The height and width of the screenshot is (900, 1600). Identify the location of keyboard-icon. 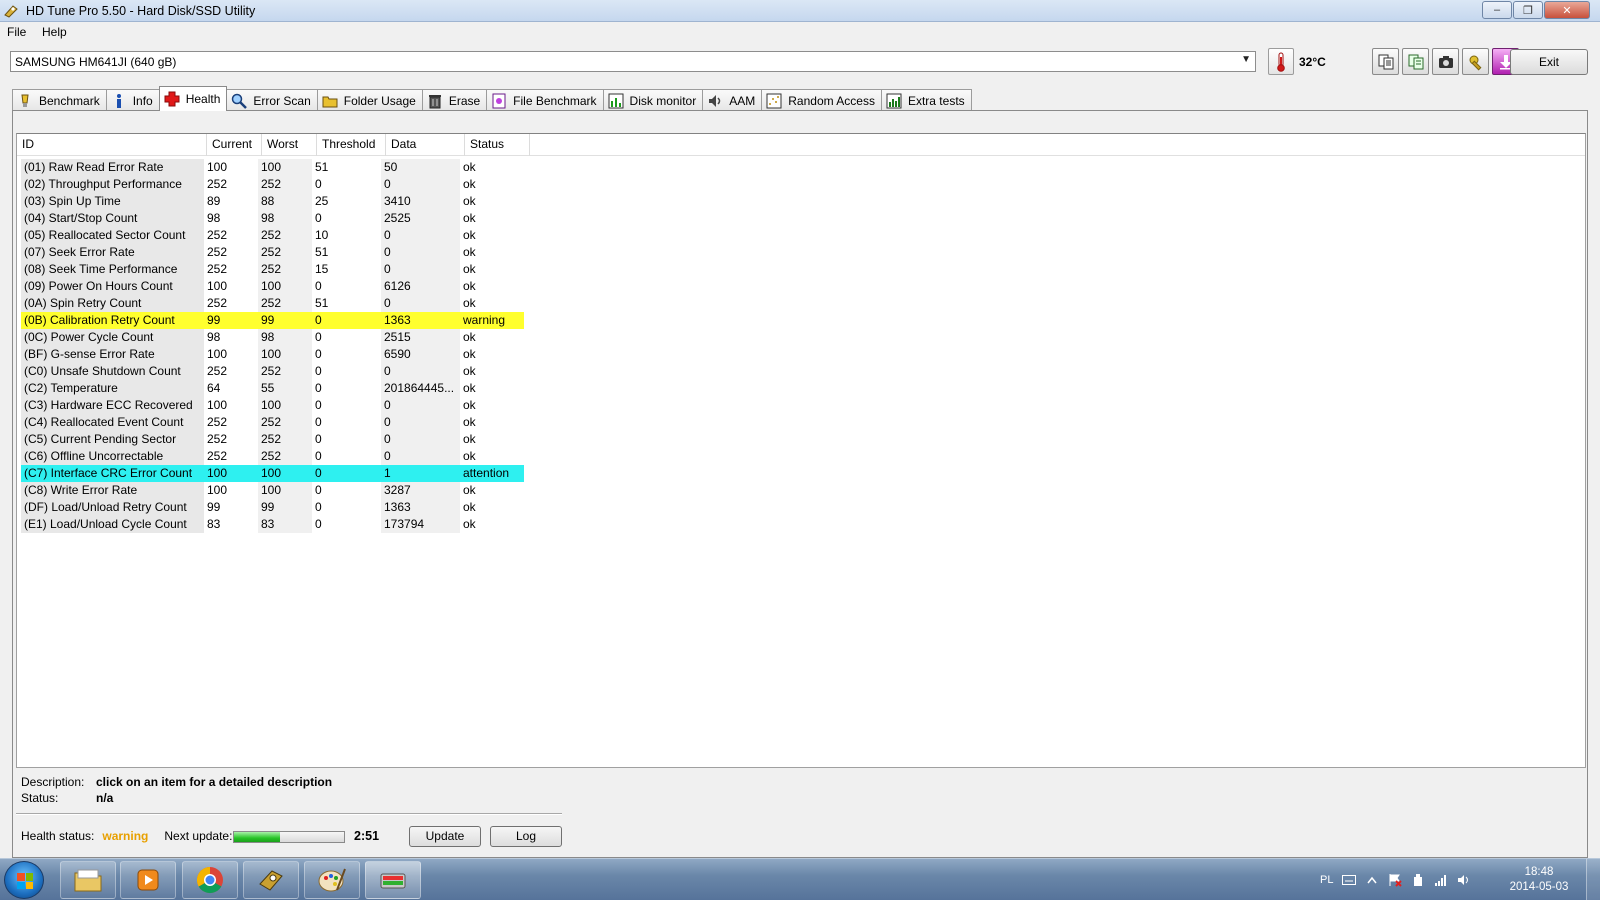
(1349, 880).